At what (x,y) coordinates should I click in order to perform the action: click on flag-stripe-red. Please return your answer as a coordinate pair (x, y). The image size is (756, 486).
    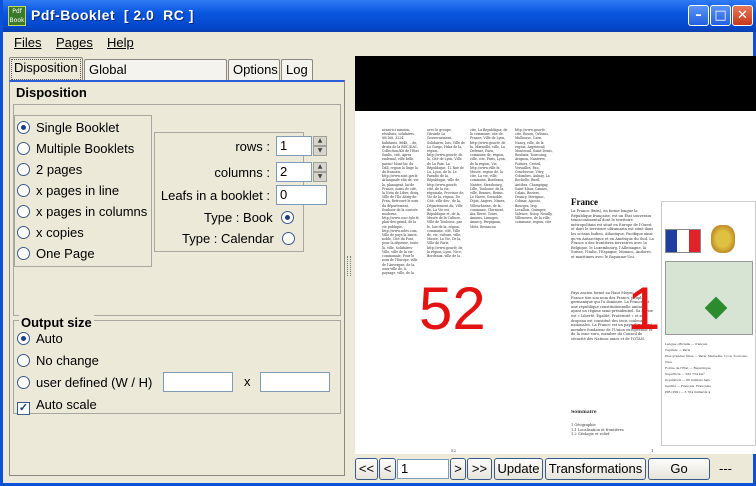
    Looking at the image, I should click on (694, 241).